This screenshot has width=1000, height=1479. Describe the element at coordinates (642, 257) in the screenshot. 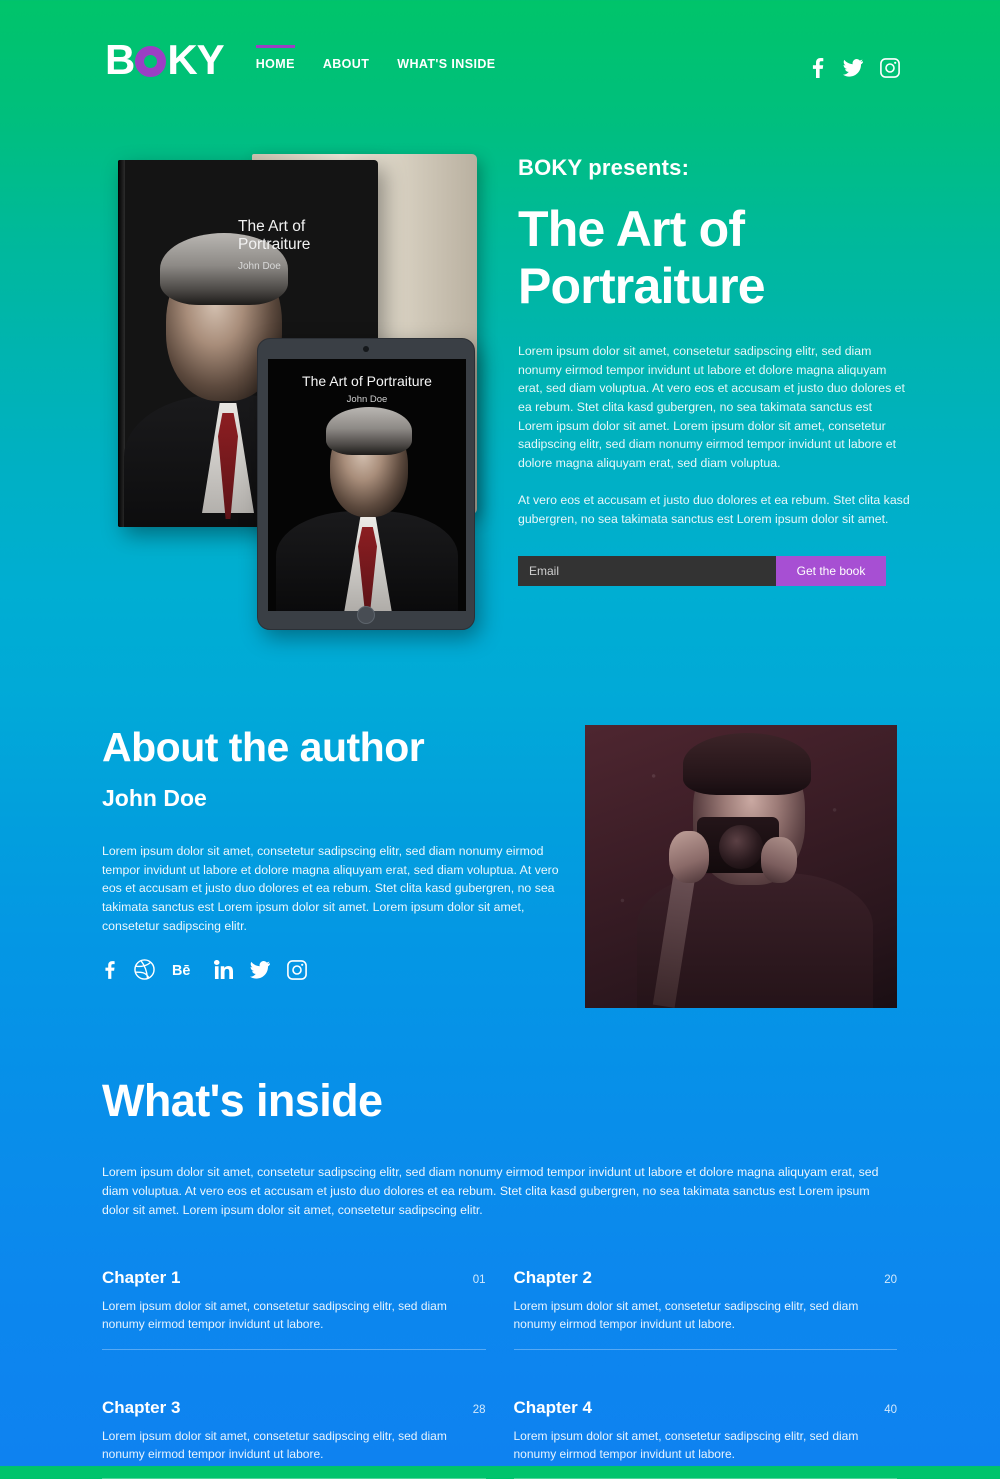

I see `hero-title: The Art of Portraiture` at that location.